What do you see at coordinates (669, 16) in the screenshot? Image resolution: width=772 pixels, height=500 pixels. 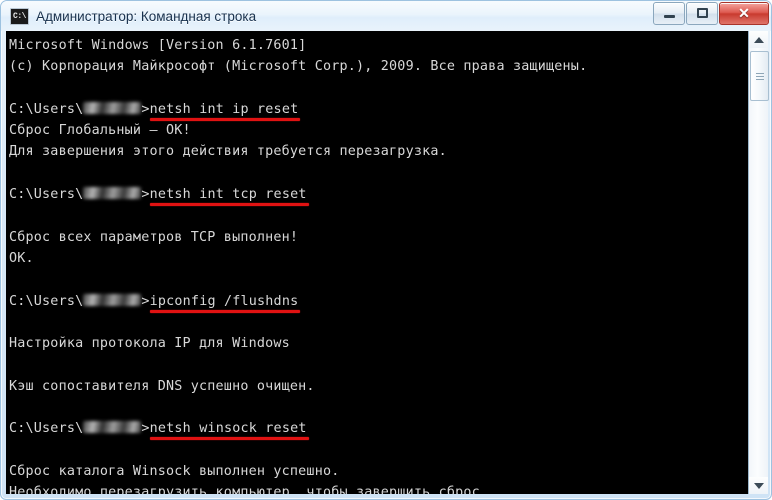 I see `minimize-icon` at bounding box center [669, 16].